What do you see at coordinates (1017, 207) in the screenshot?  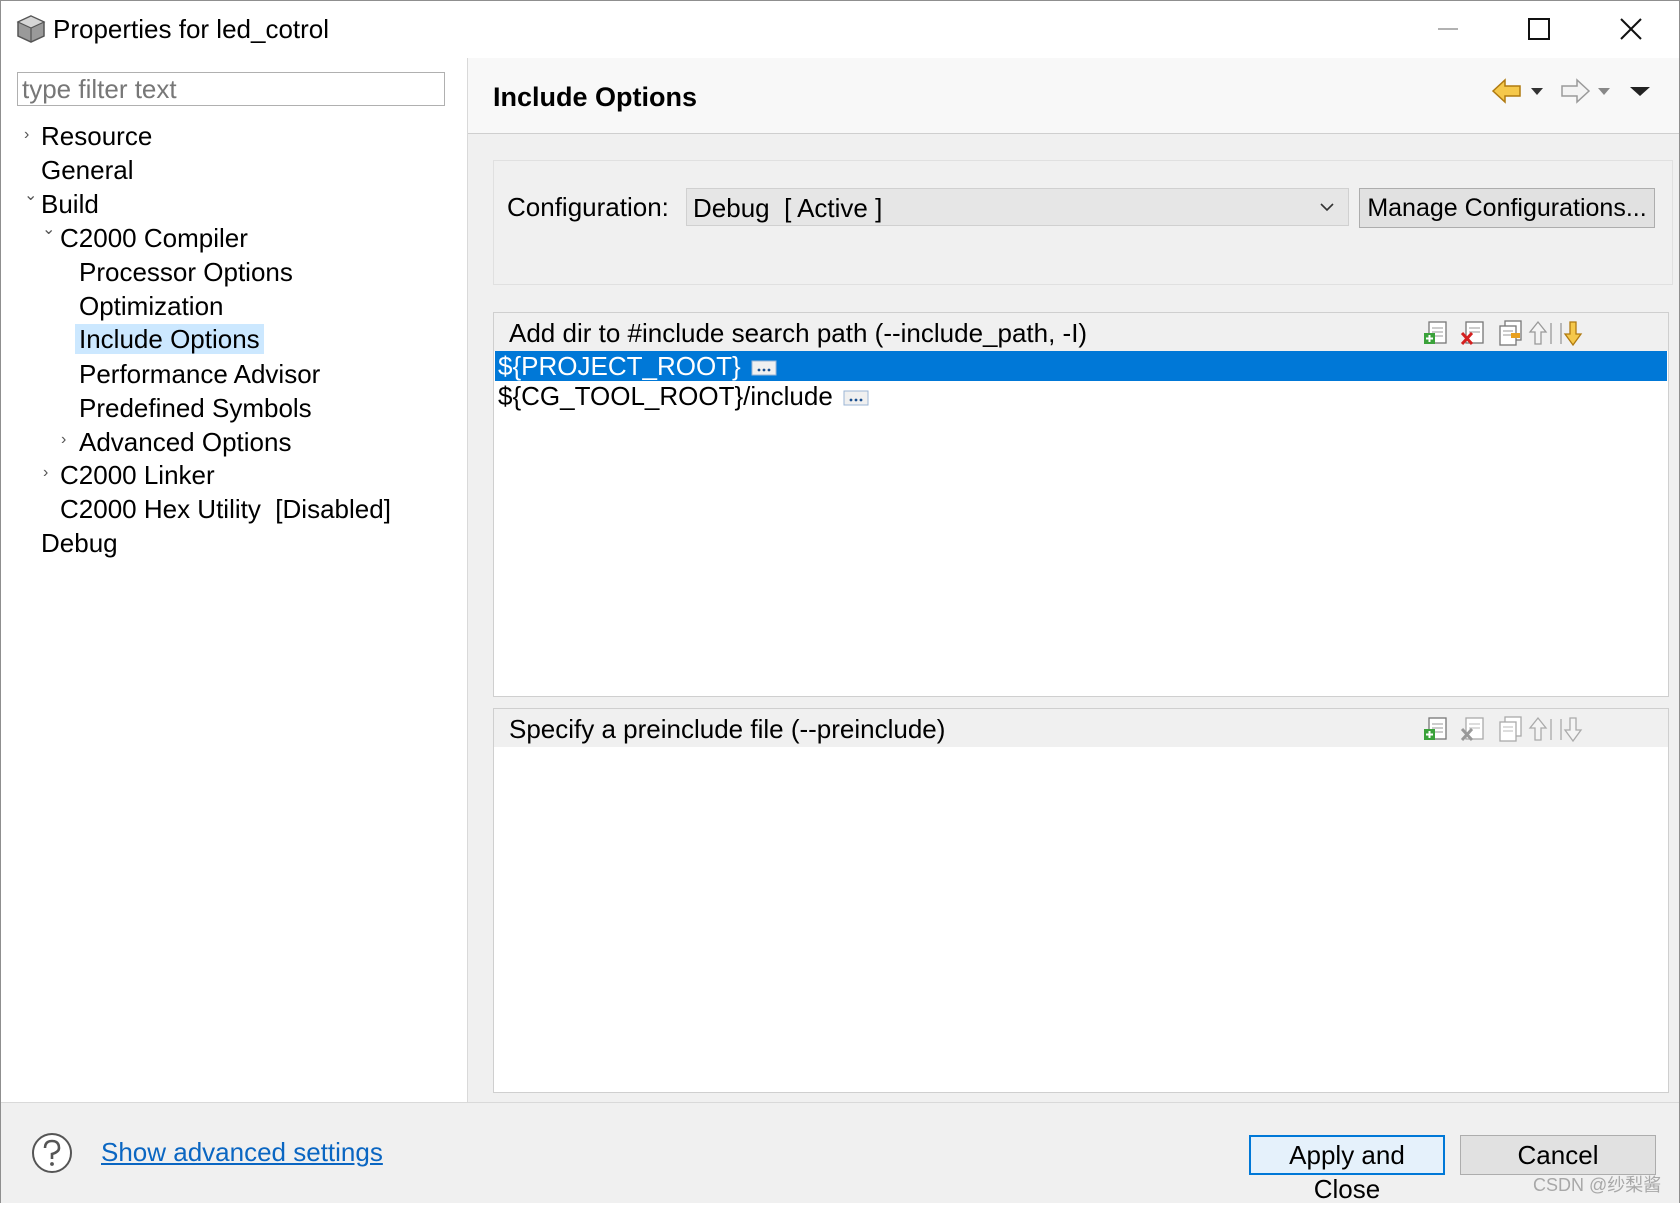 I see `configuration-select: Debug [ Active ]` at bounding box center [1017, 207].